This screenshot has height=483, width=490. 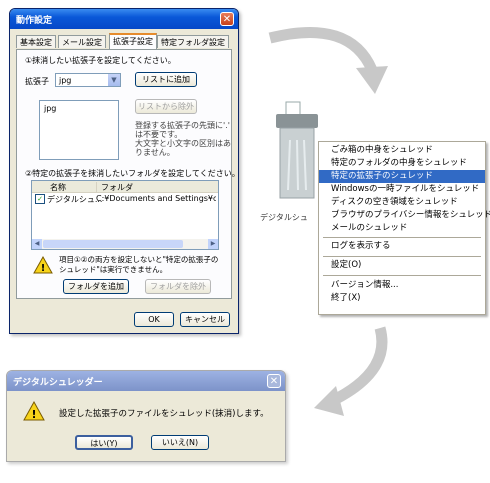 What do you see at coordinates (96, 286) in the screenshot?
I see `add-folder-button: フォルダを追加` at bounding box center [96, 286].